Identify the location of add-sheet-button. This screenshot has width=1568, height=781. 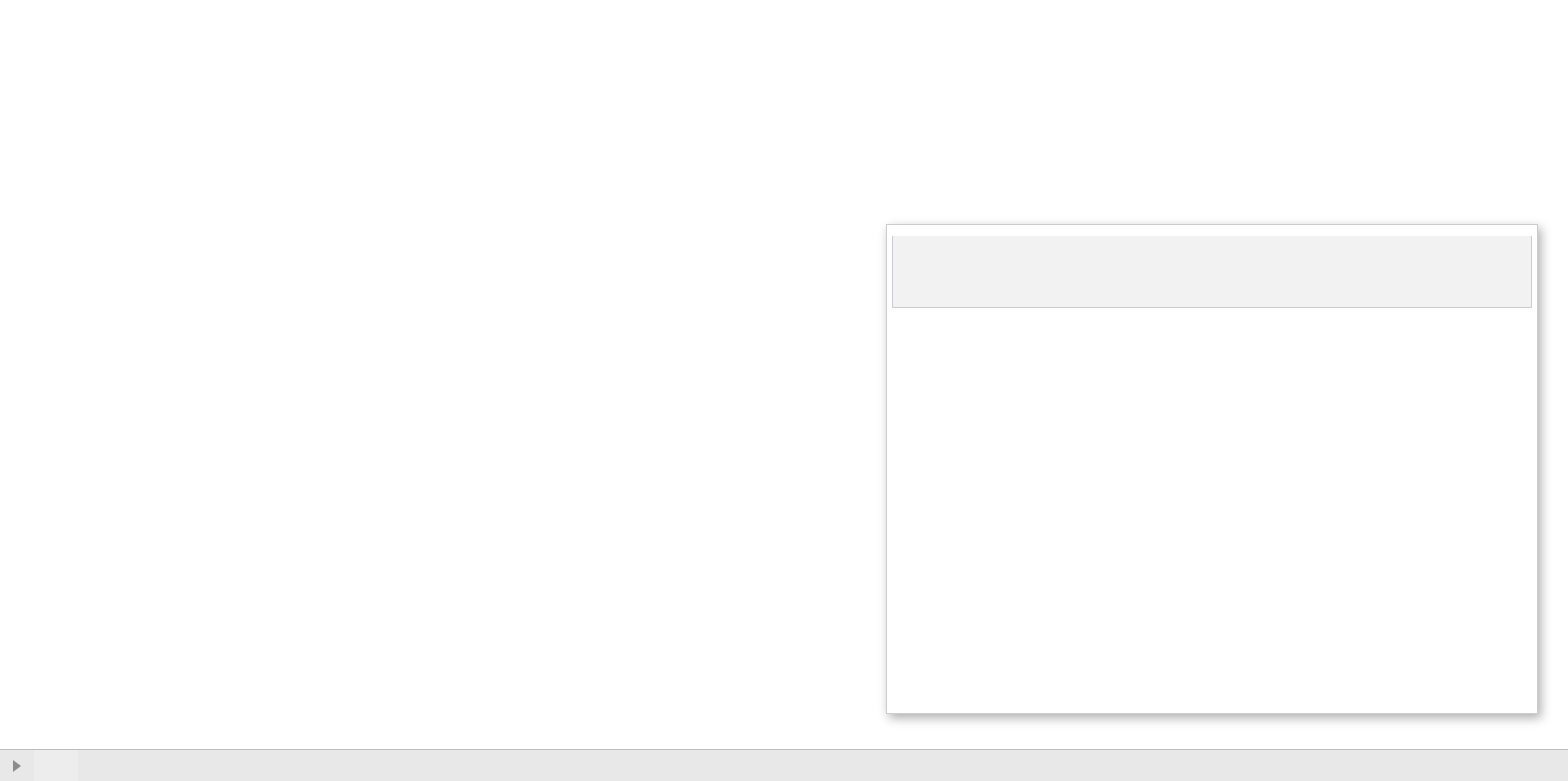
(56, 765).